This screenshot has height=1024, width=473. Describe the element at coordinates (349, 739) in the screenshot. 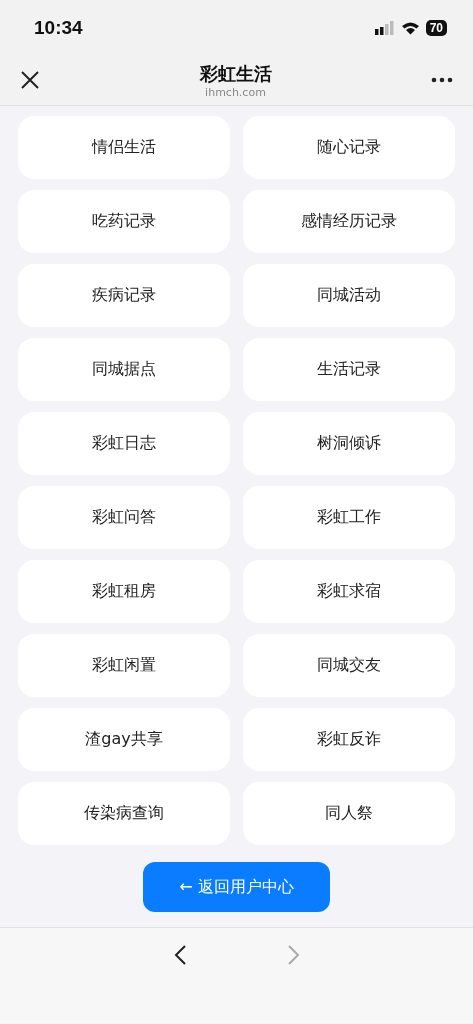

I see `menu-button: 彩虹反诈` at that location.